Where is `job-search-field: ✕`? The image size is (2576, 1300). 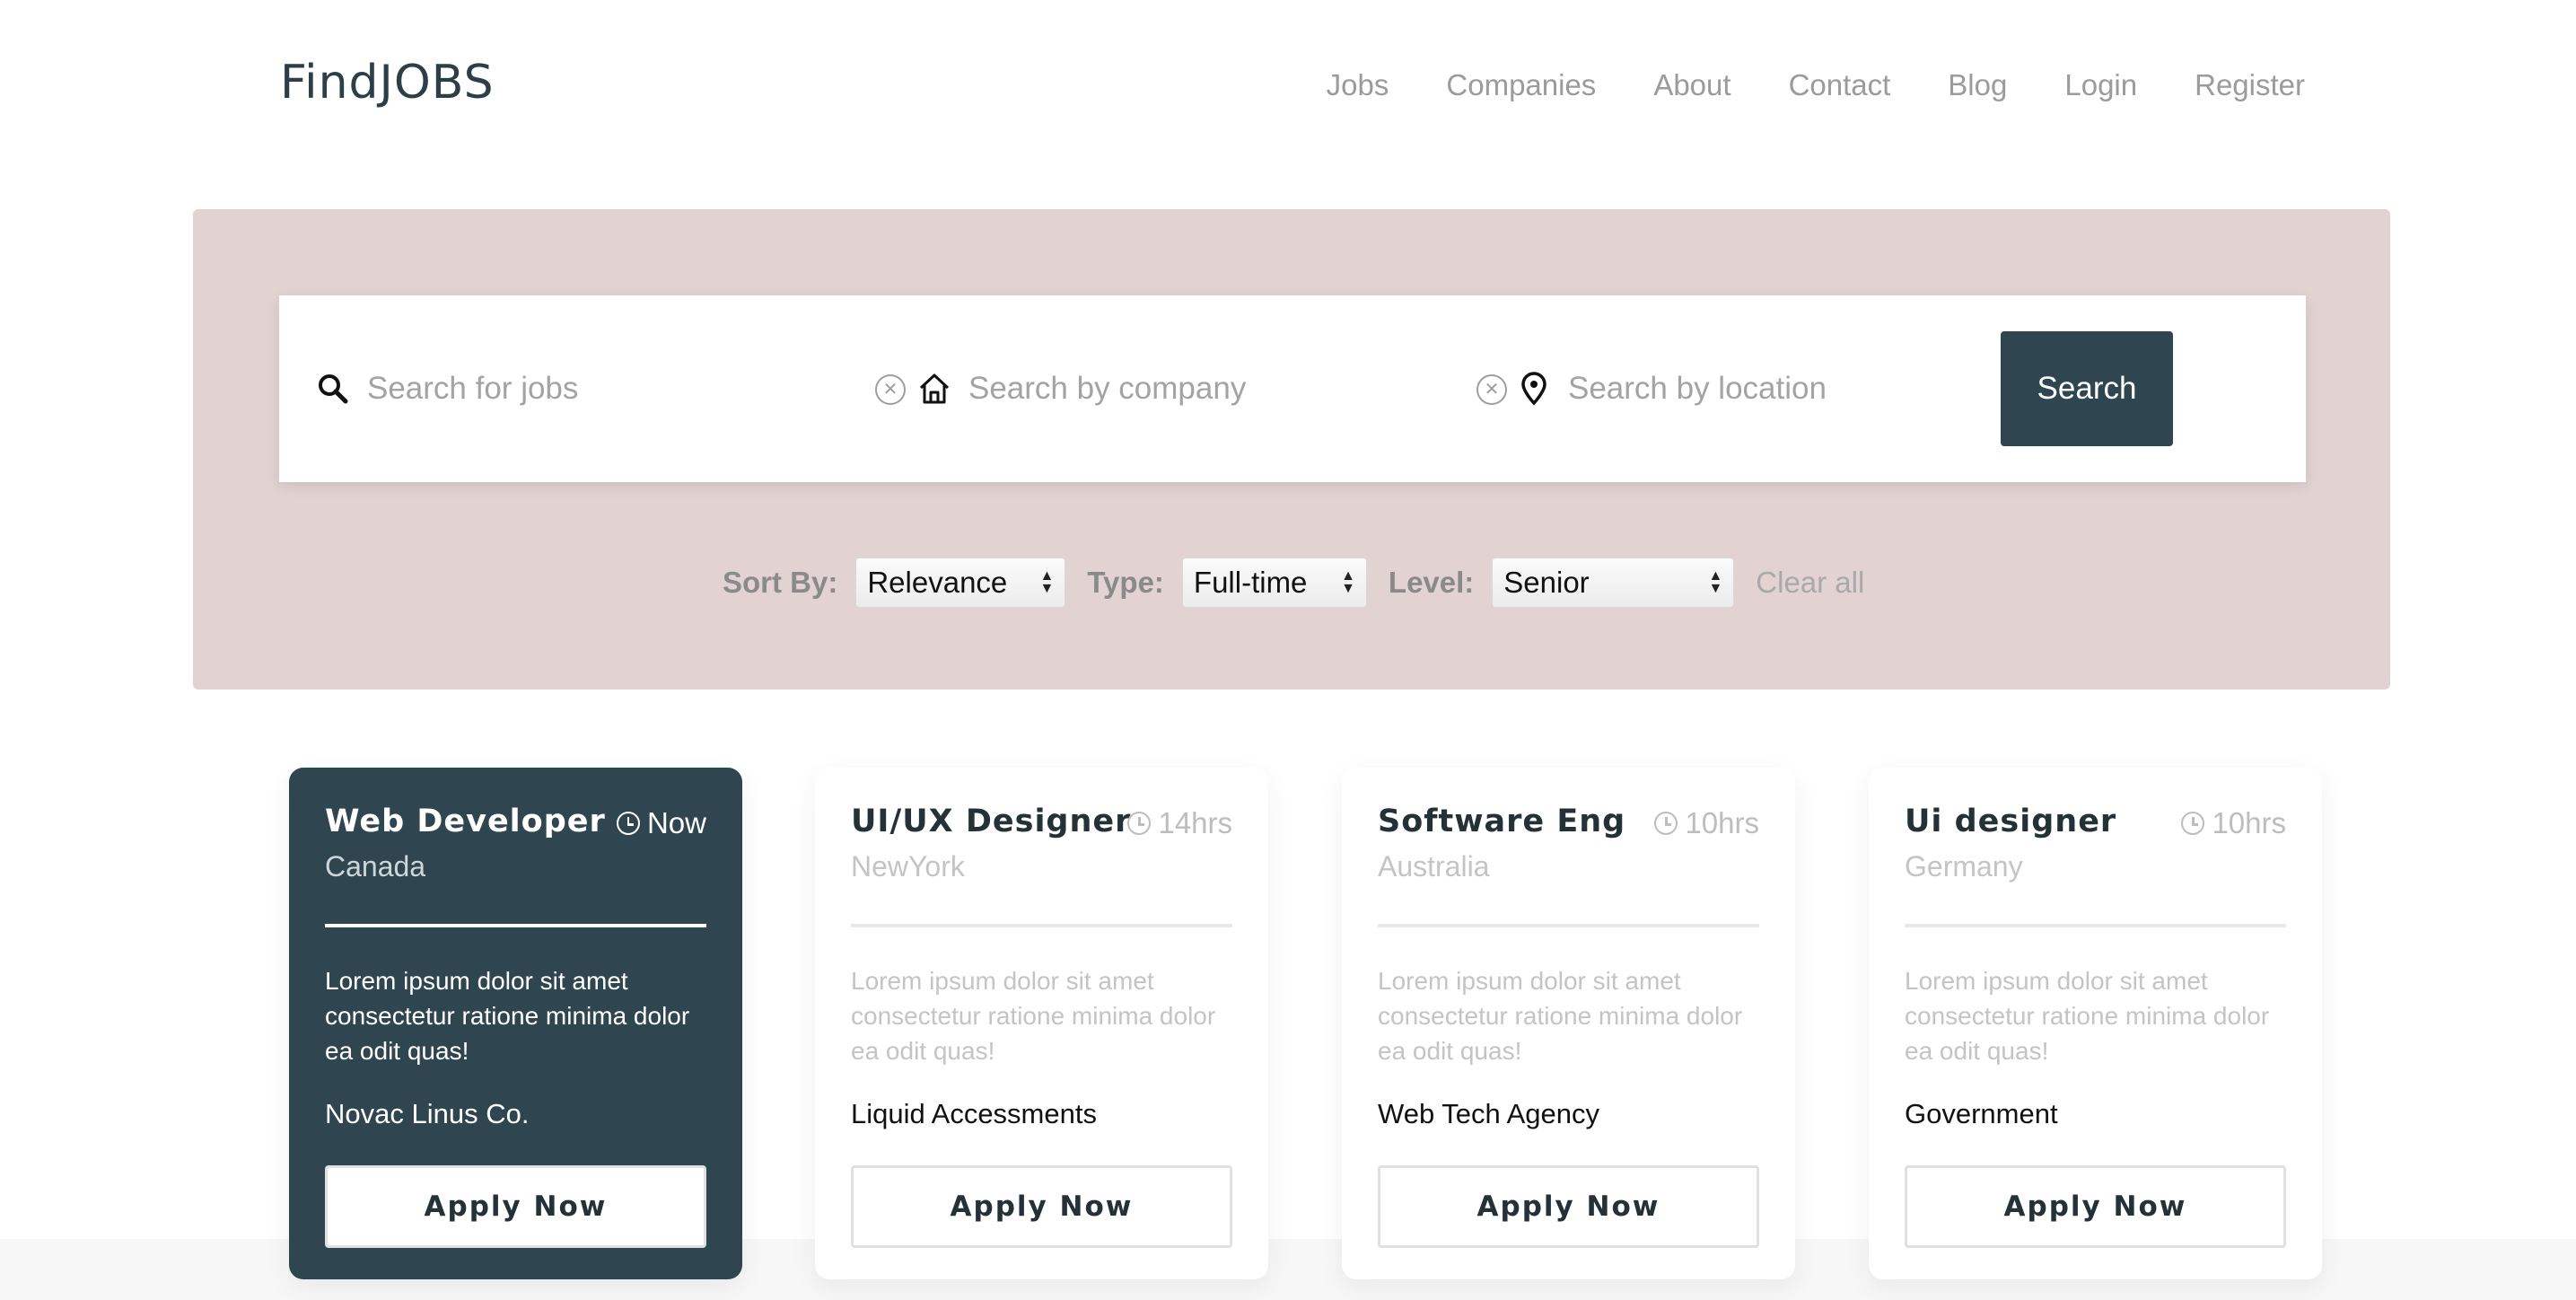 job-search-field: ✕ is located at coordinates (610, 389).